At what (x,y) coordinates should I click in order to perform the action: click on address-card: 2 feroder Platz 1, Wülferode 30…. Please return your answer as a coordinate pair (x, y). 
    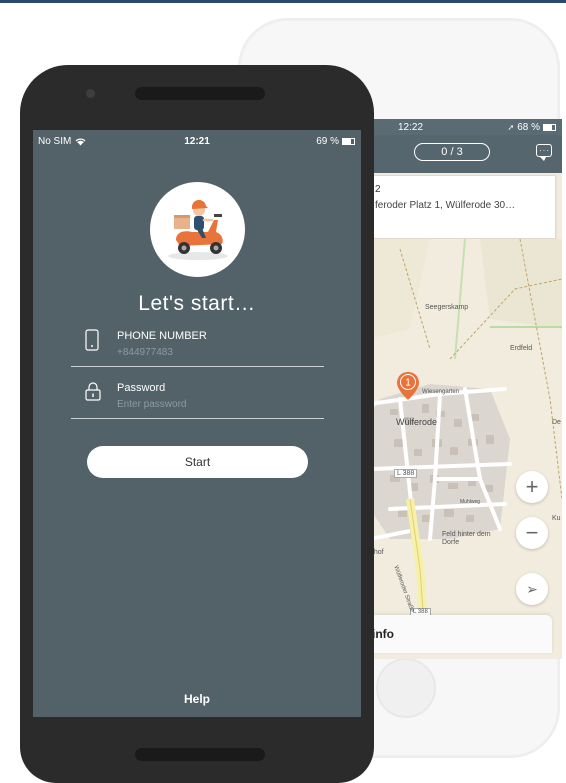
    Looking at the image, I should click on (464, 207).